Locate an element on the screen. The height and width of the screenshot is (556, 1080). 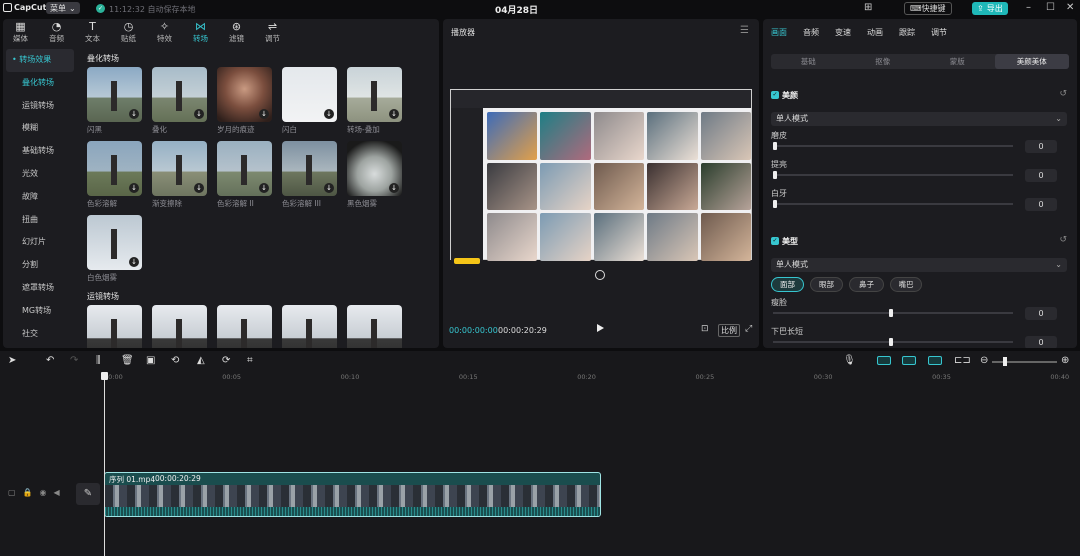
ratio-button: 比例 is located at coordinates (729, 330).